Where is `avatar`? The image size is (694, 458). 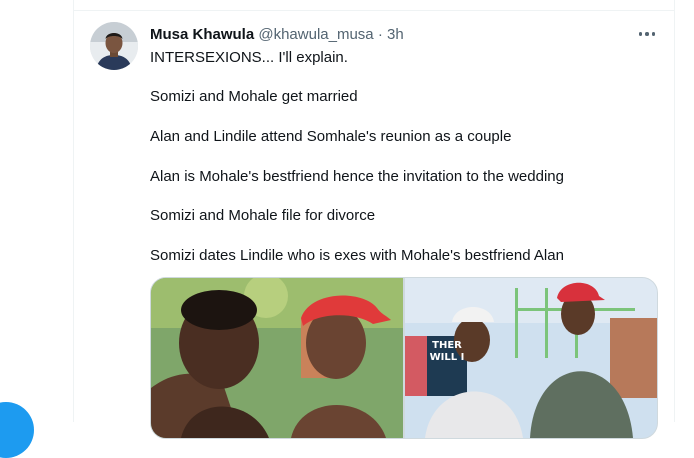
avatar is located at coordinates (114, 46).